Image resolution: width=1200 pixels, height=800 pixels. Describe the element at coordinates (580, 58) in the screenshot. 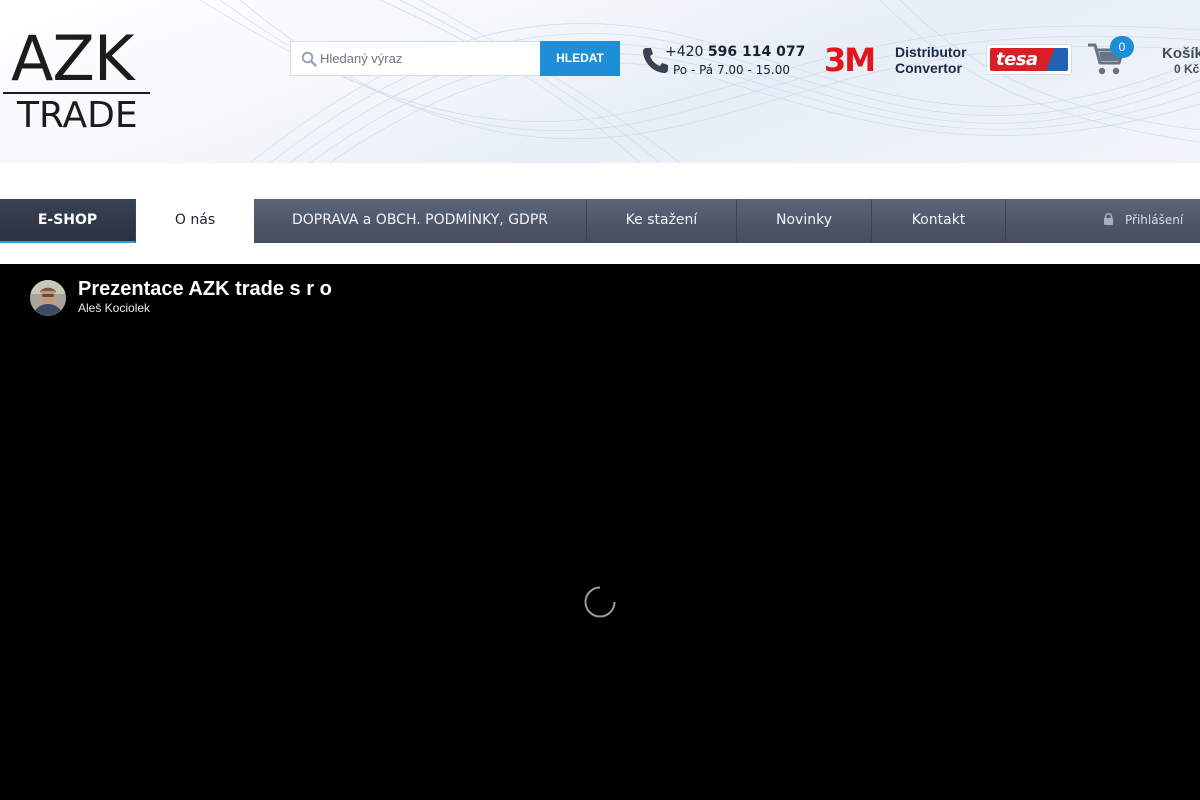

I see `search-button: HLEDAT` at that location.